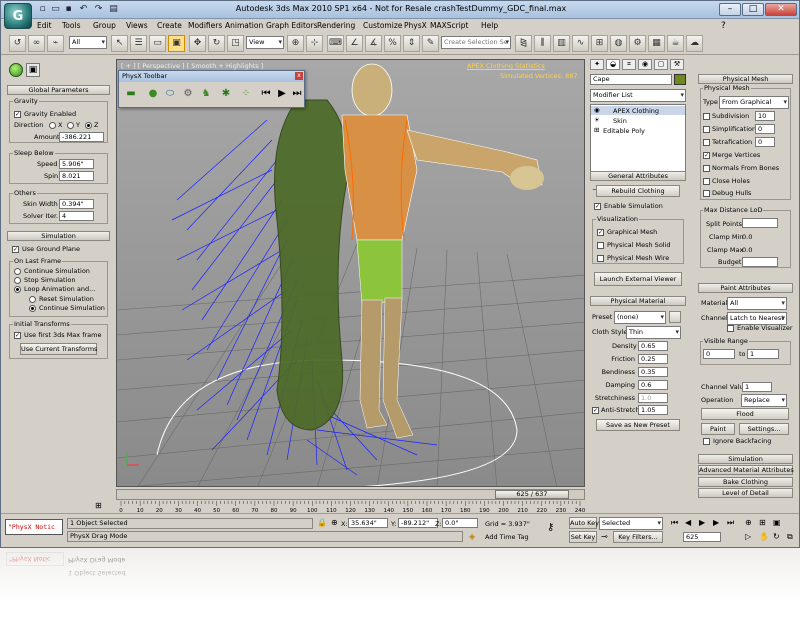  What do you see at coordinates (17, 335) in the screenshot?
I see `use-first-frame-checkbox: ✓` at bounding box center [17, 335].